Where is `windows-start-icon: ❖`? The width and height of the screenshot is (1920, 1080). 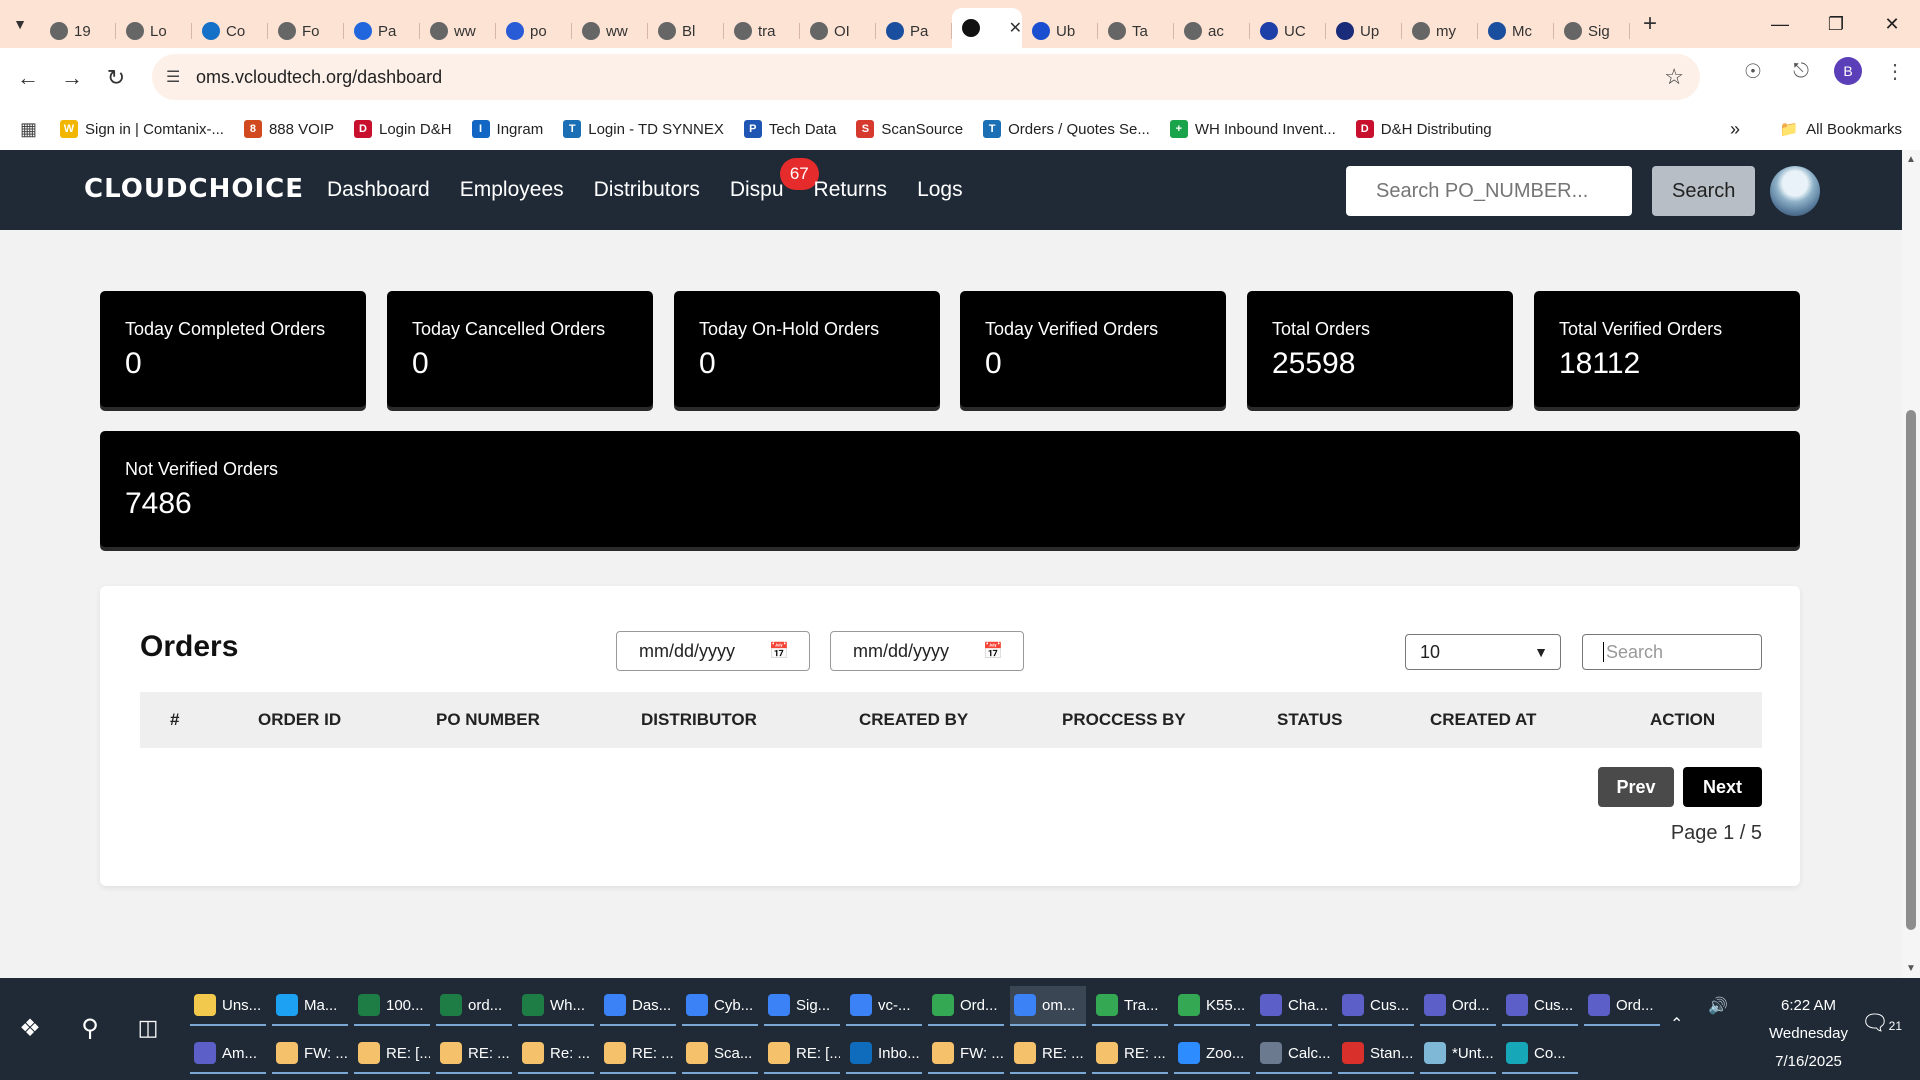 windows-start-icon: ❖ is located at coordinates (30, 1028).